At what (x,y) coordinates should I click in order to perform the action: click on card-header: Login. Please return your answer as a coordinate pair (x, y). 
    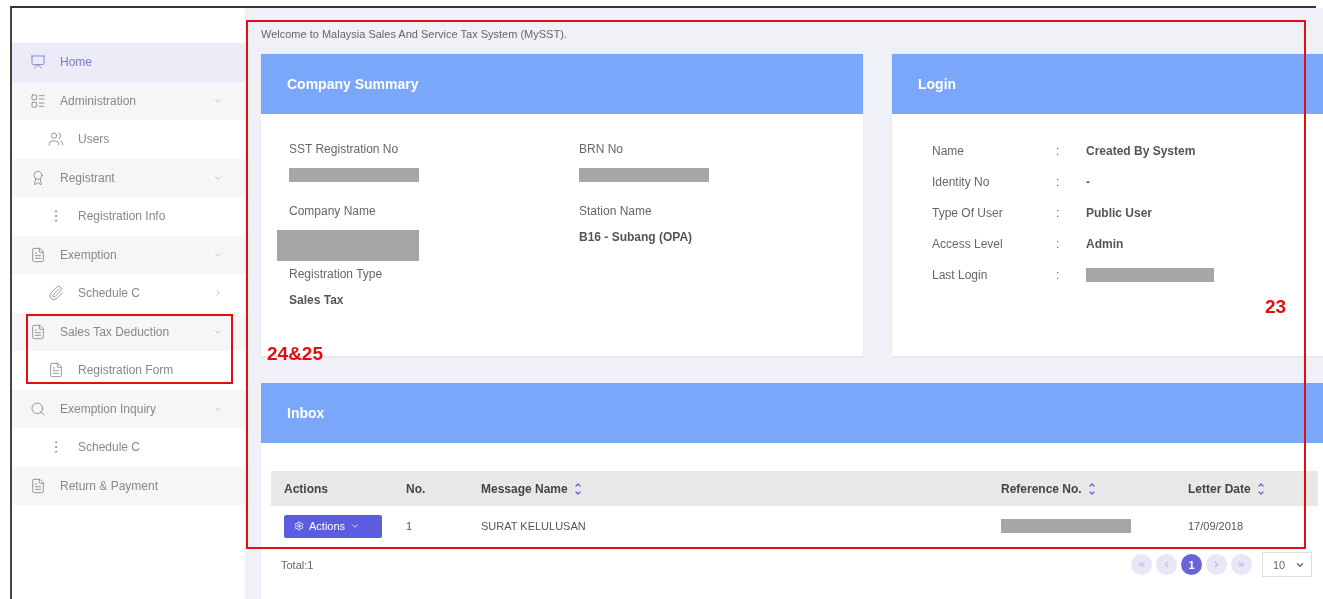
    Looking at the image, I should click on (1107, 84).